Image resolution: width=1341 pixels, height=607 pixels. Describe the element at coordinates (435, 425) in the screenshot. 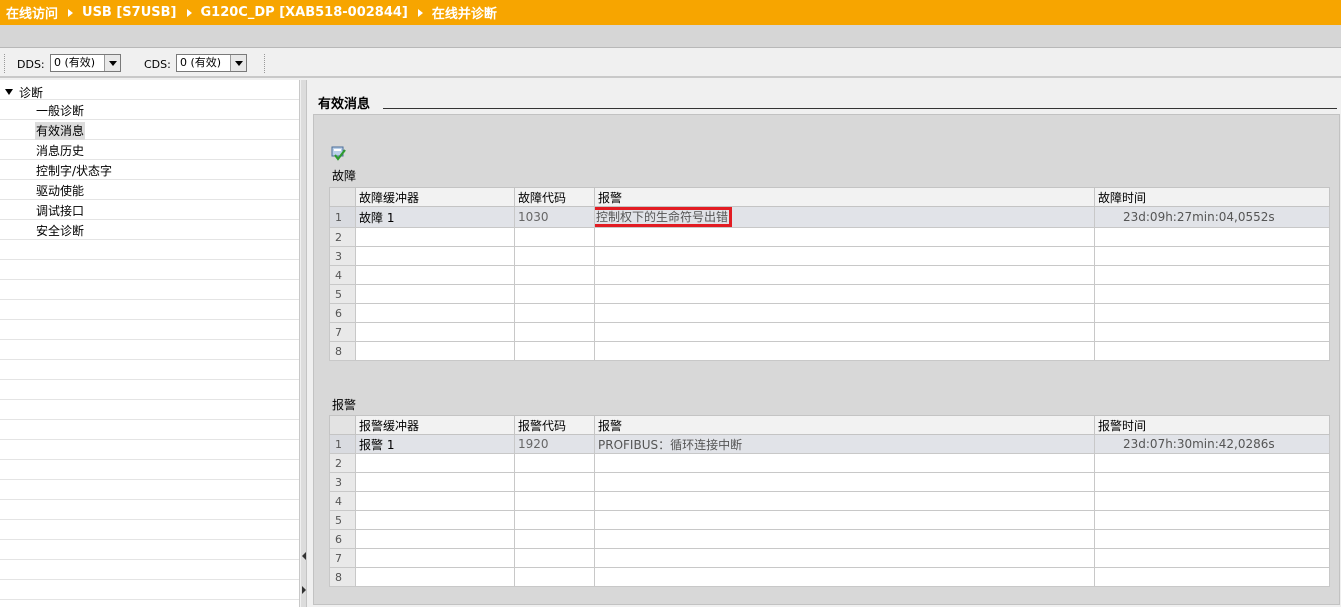

I see `column-header-alarm-buffer: 报警缓冲器` at that location.